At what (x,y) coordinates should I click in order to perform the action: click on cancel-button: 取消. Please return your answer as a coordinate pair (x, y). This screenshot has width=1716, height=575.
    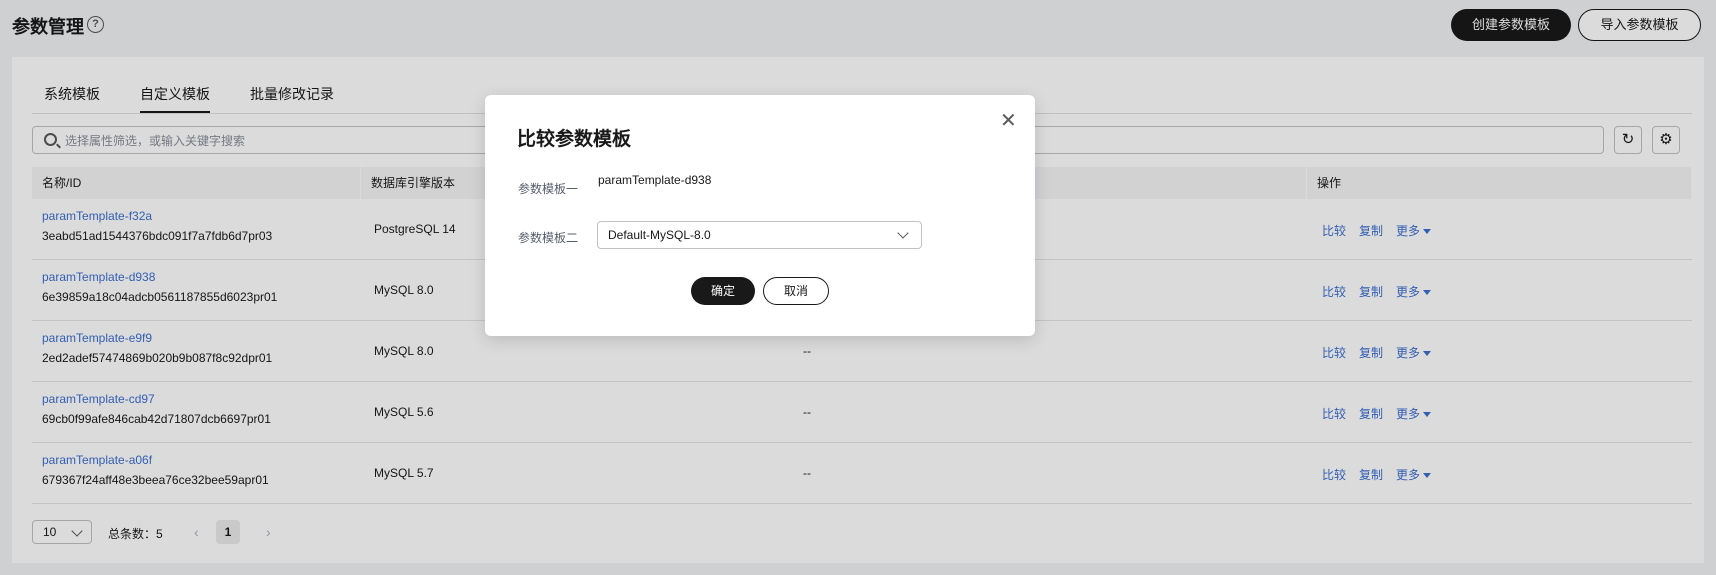
    Looking at the image, I should click on (796, 291).